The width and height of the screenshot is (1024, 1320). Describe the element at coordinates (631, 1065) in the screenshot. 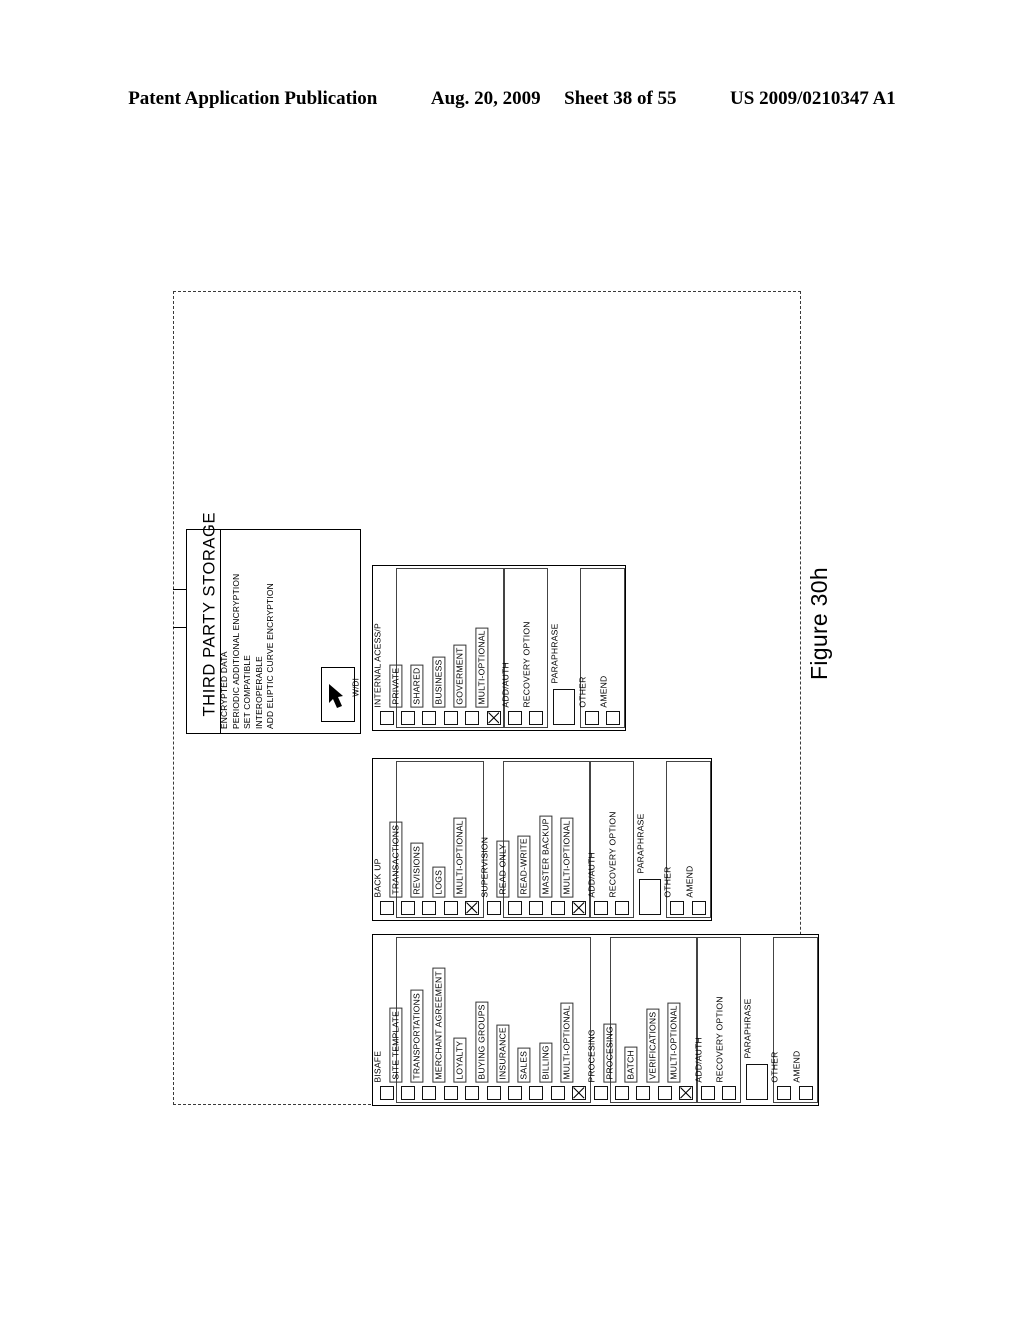

I see `option-label: BATCH` at that location.